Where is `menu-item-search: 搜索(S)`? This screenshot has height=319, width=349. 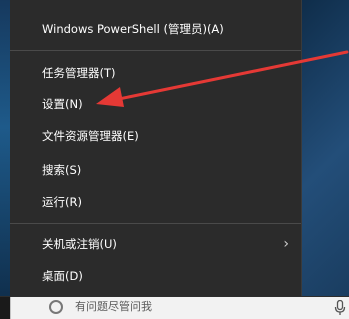 menu-item-search: 搜索(S) is located at coordinates (155, 170).